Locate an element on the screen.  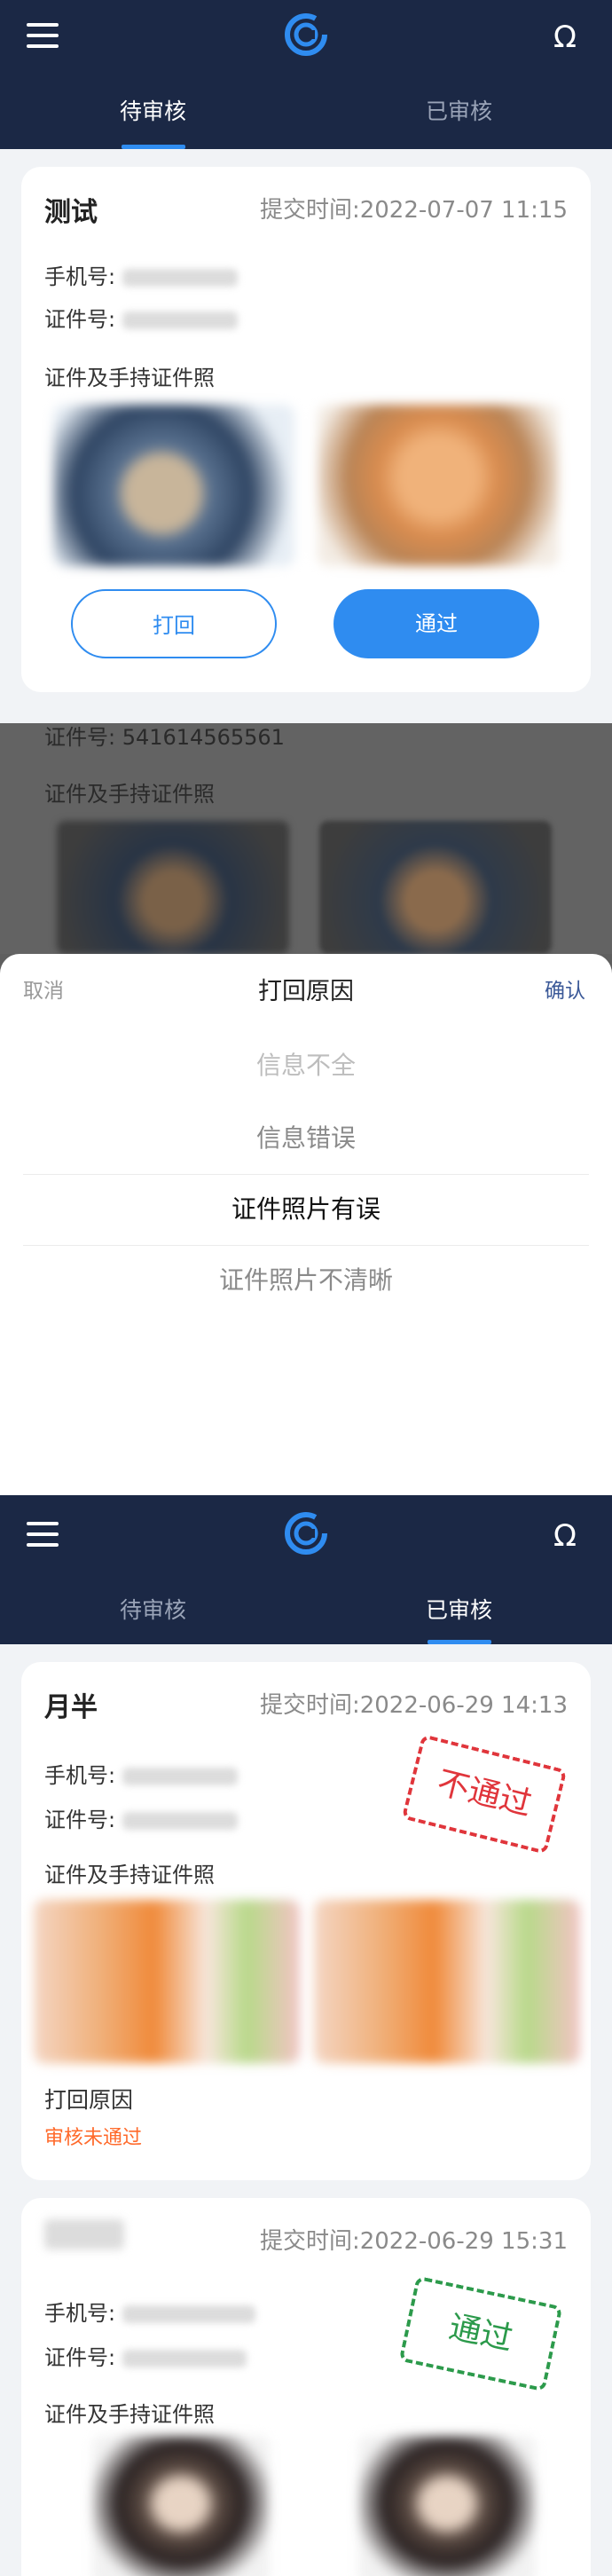
approved-stamp: 通过 is located at coordinates (480, 2333).